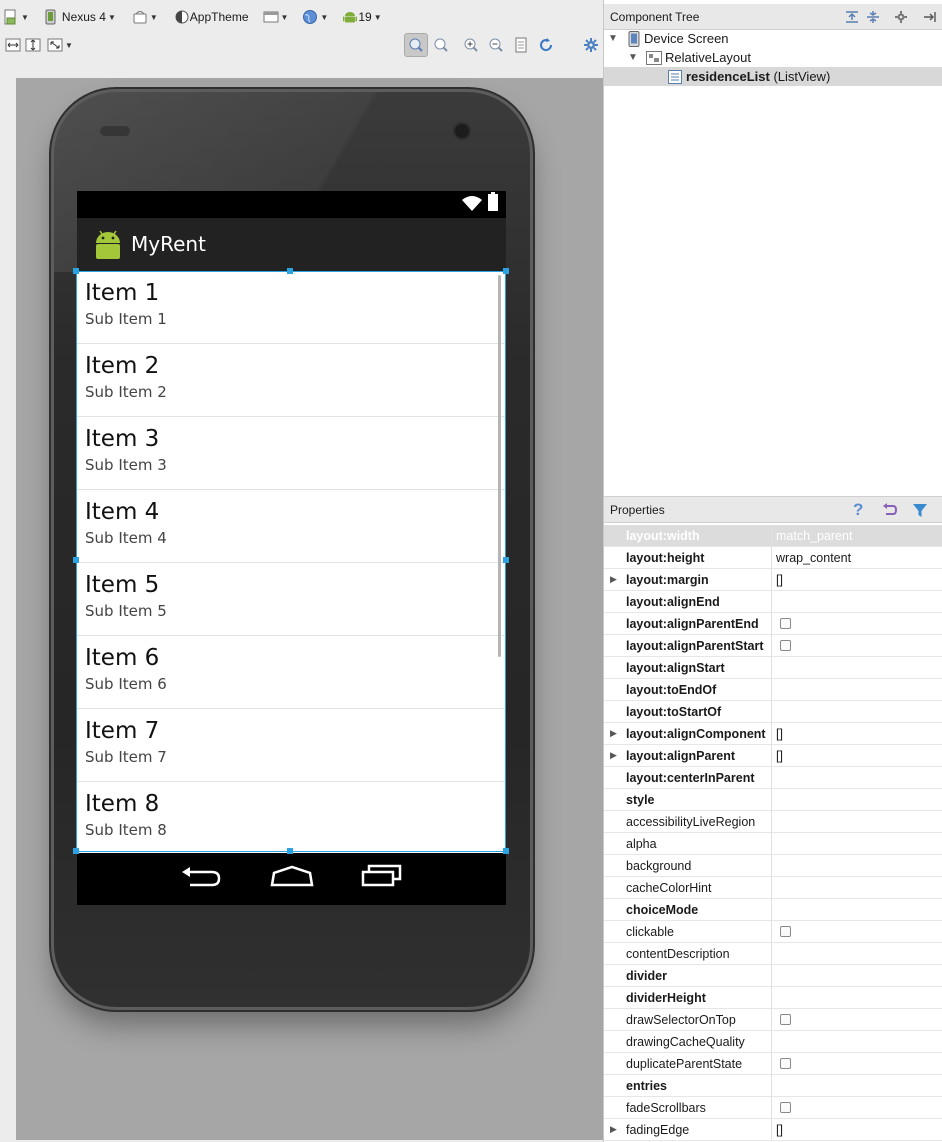 Image resolution: width=942 pixels, height=1142 pixels. What do you see at coordinates (773, 646) in the screenshot?
I see `property-row: layout:alignParentStart` at bounding box center [773, 646].